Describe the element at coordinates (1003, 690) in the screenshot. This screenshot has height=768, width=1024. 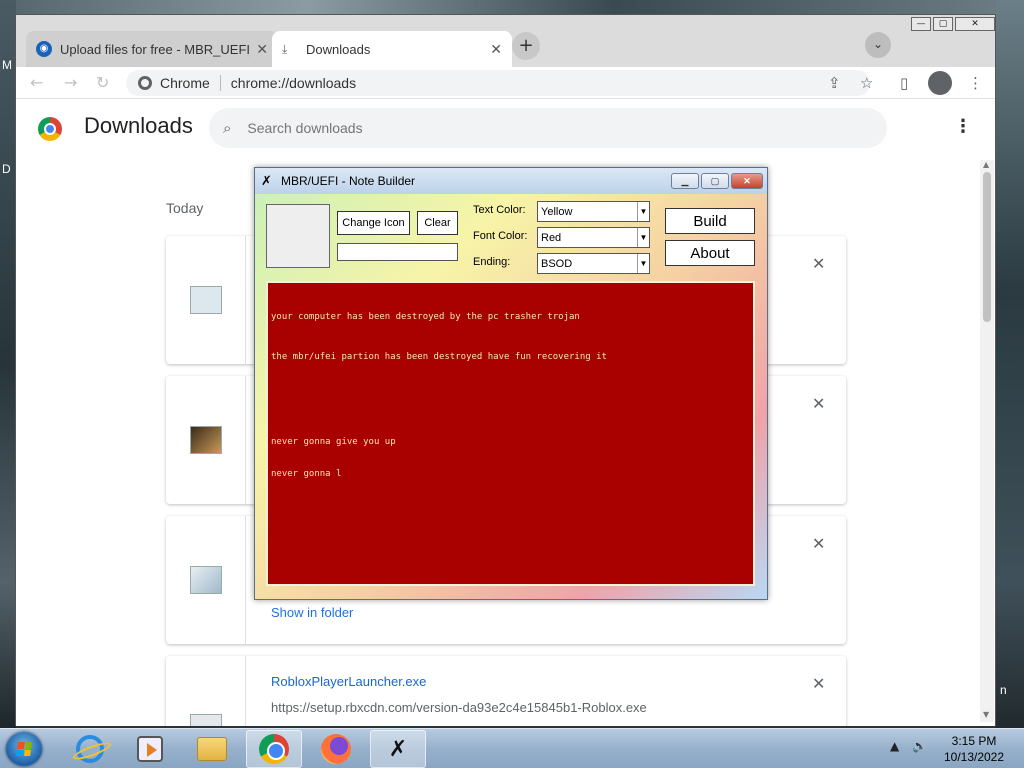
I see `desktop-icon-label: n` at that location.